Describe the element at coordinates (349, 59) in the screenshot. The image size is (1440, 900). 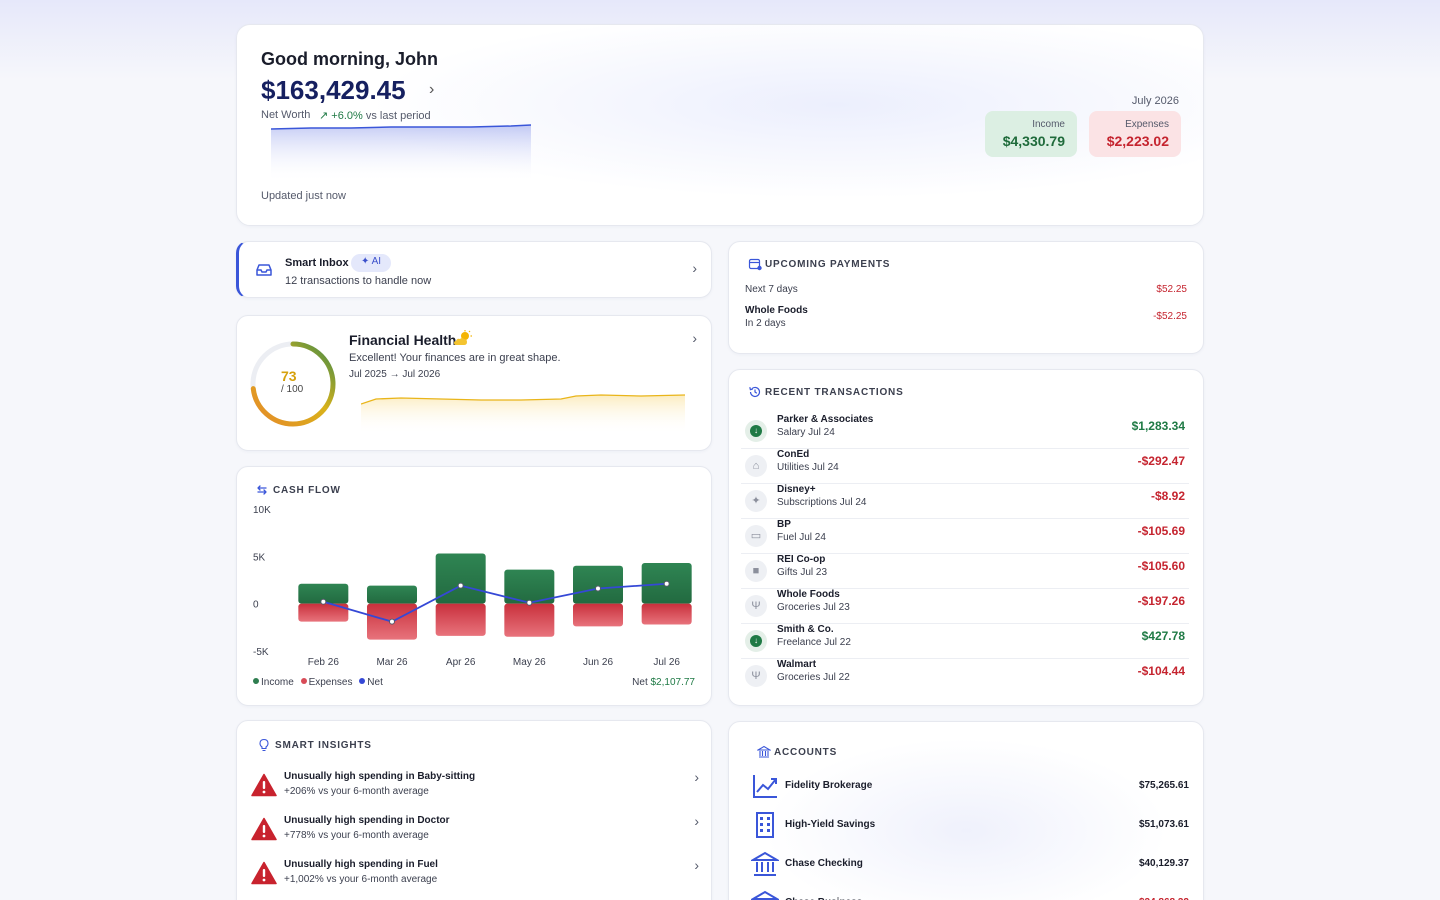
I see `greeting: Good morning, John` at that location.